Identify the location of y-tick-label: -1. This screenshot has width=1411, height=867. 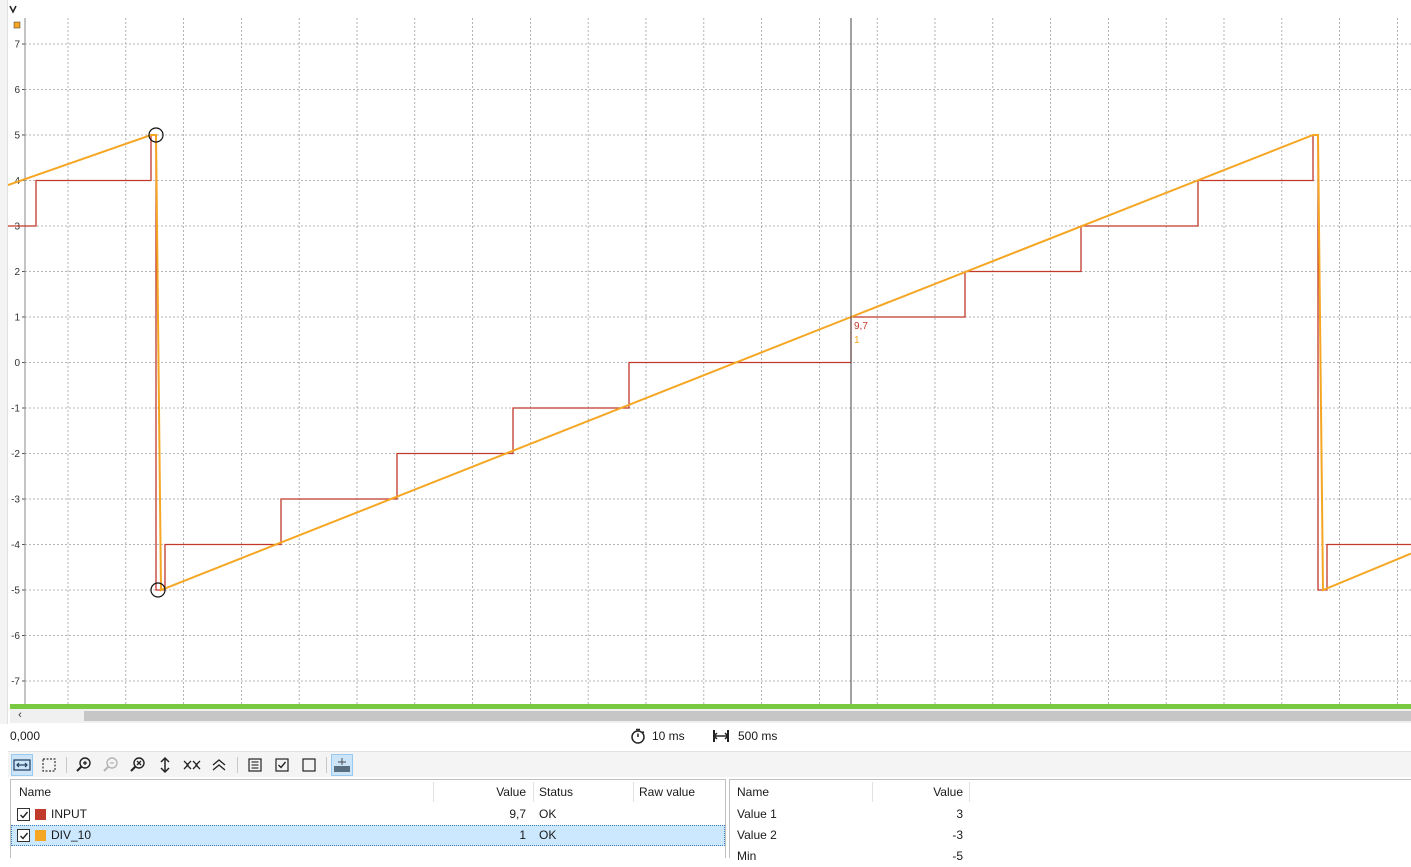
(15, 409).